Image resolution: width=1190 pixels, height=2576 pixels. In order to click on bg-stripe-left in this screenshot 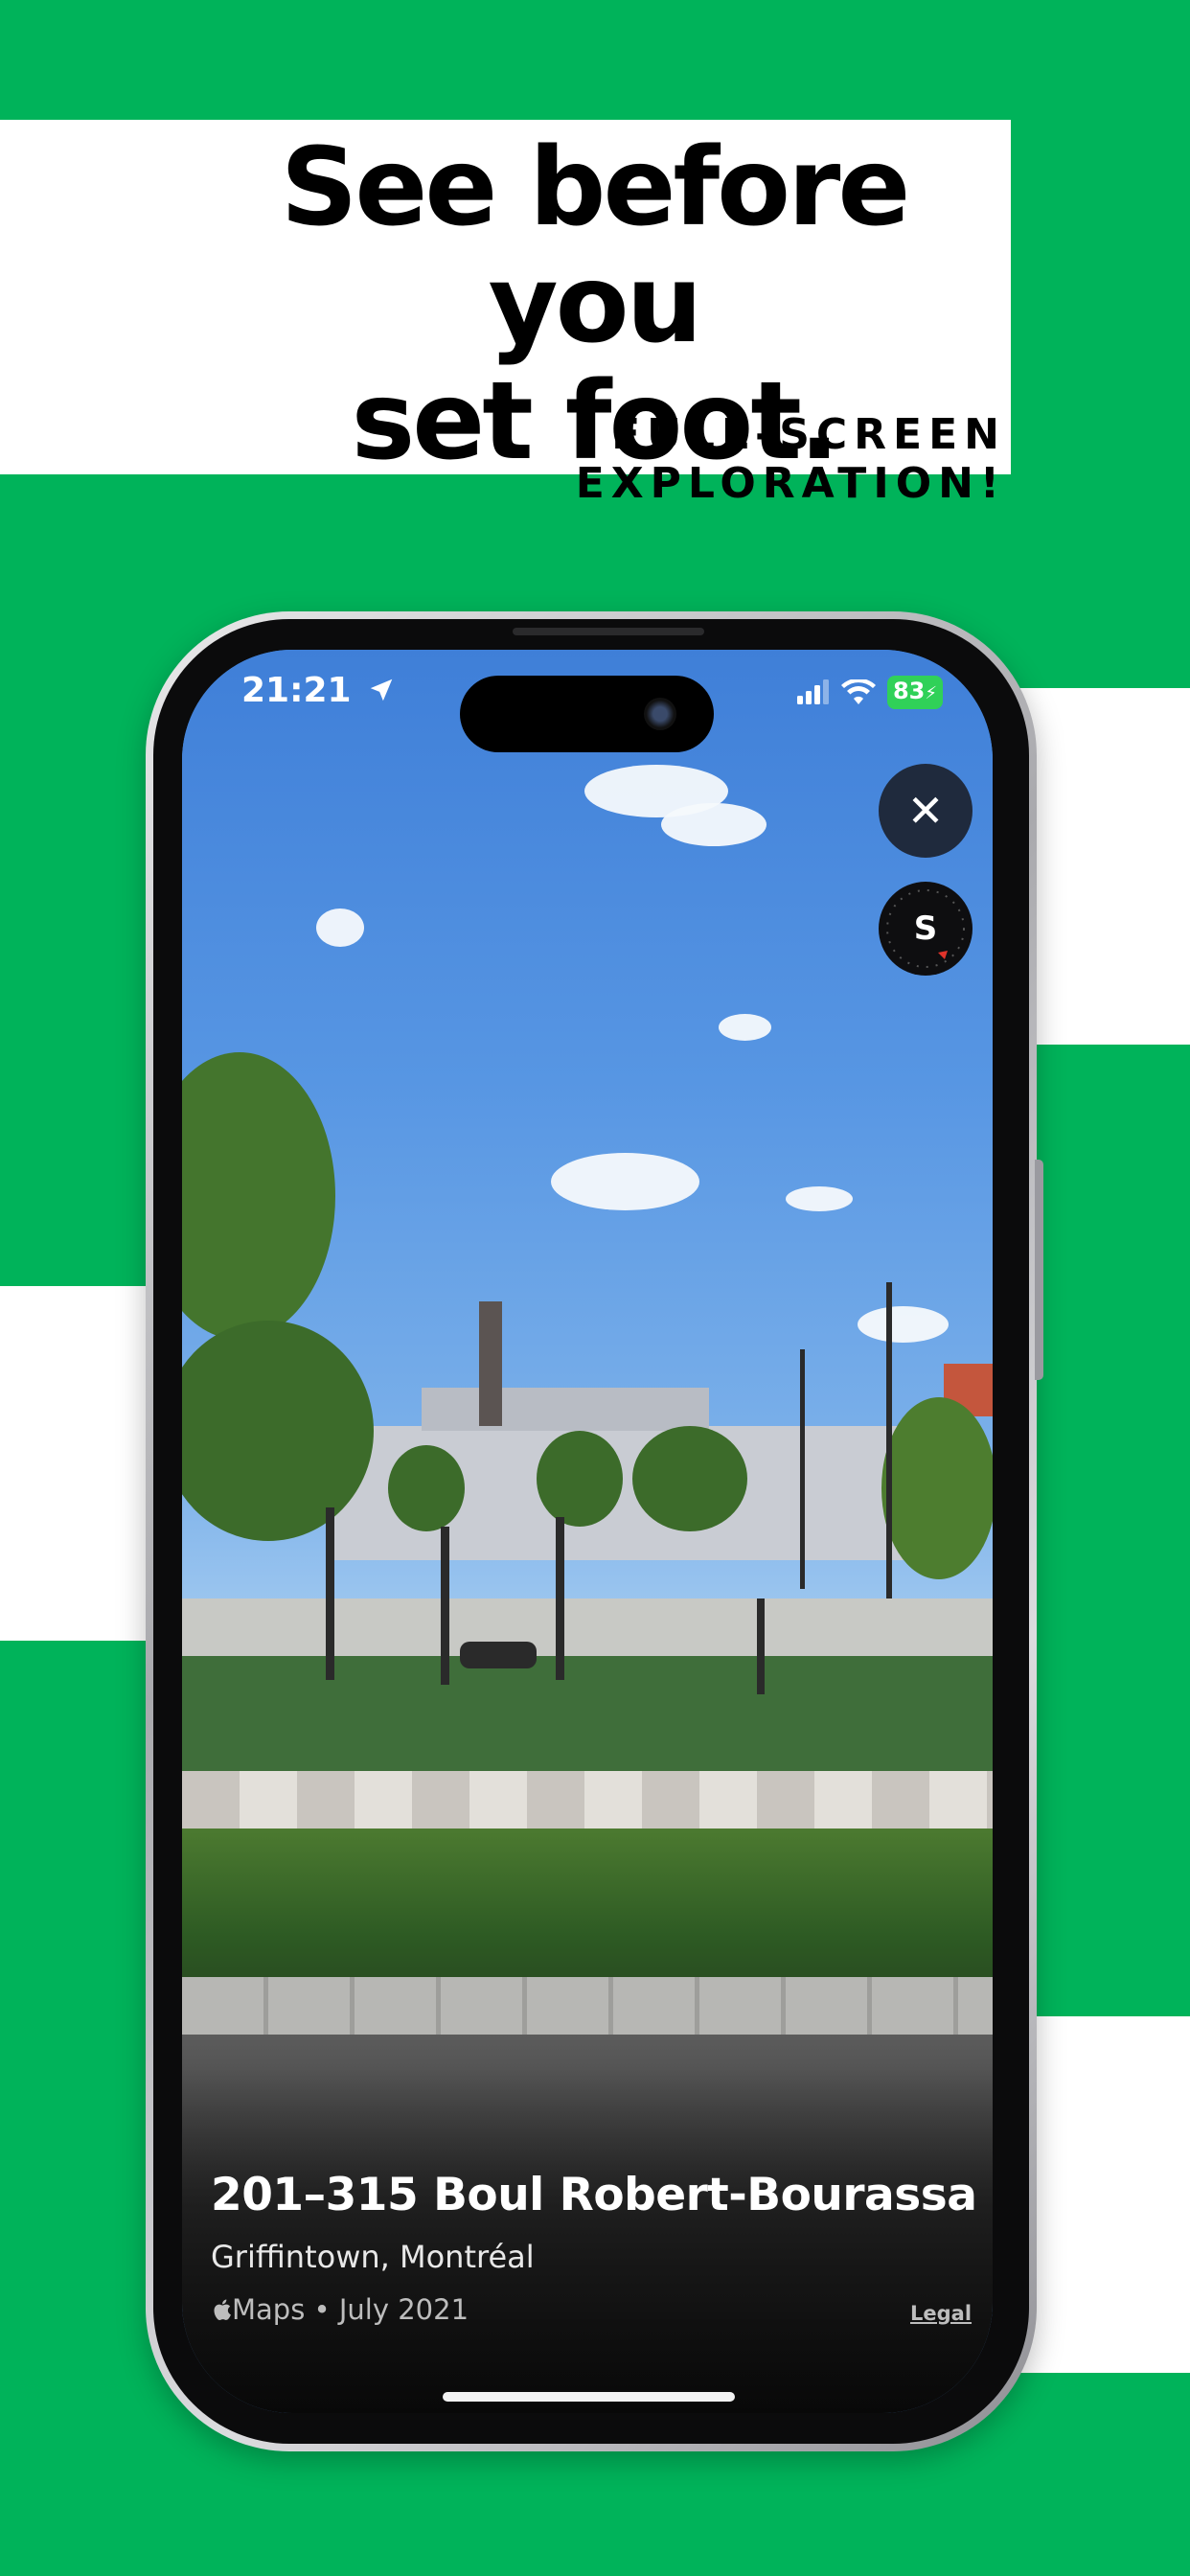, I will do `click(74, 1463)`.